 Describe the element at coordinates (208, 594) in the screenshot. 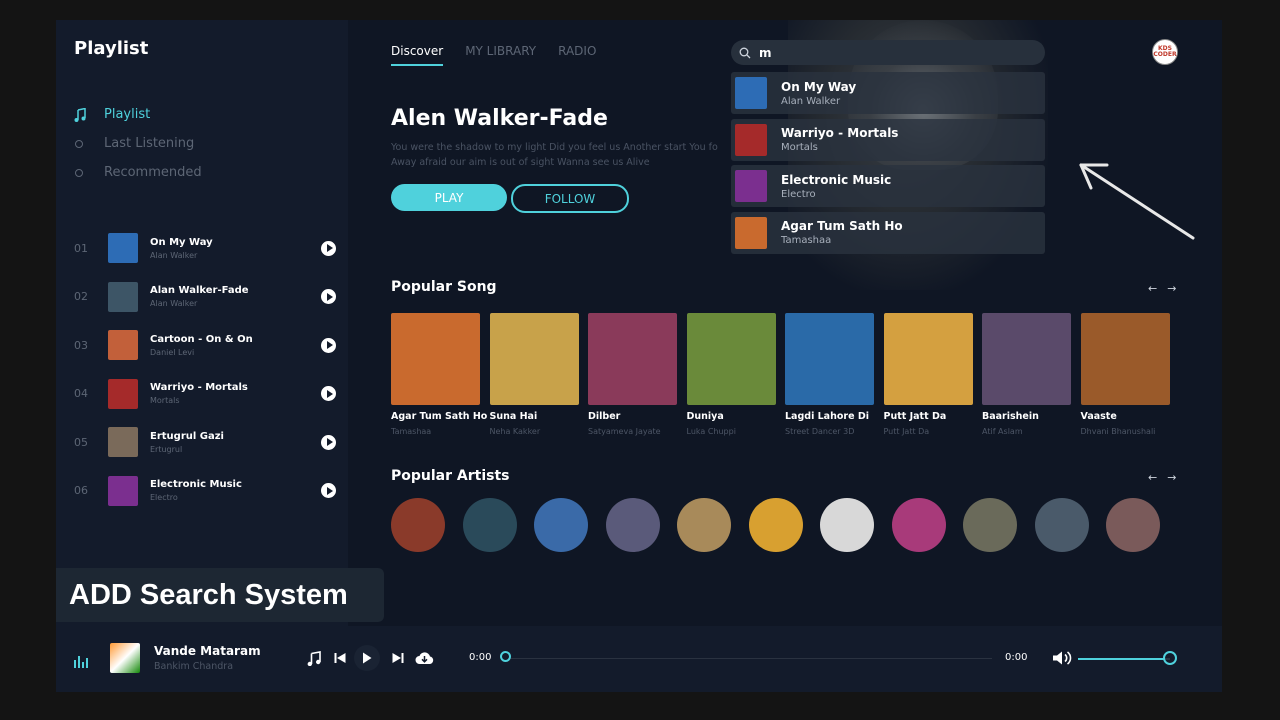

I see `caption-text: ADD Search System` at that location.